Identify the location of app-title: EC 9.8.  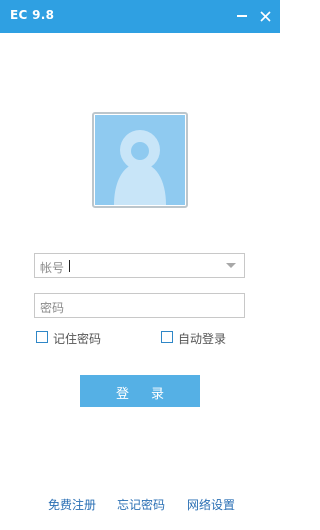
(32, 15).